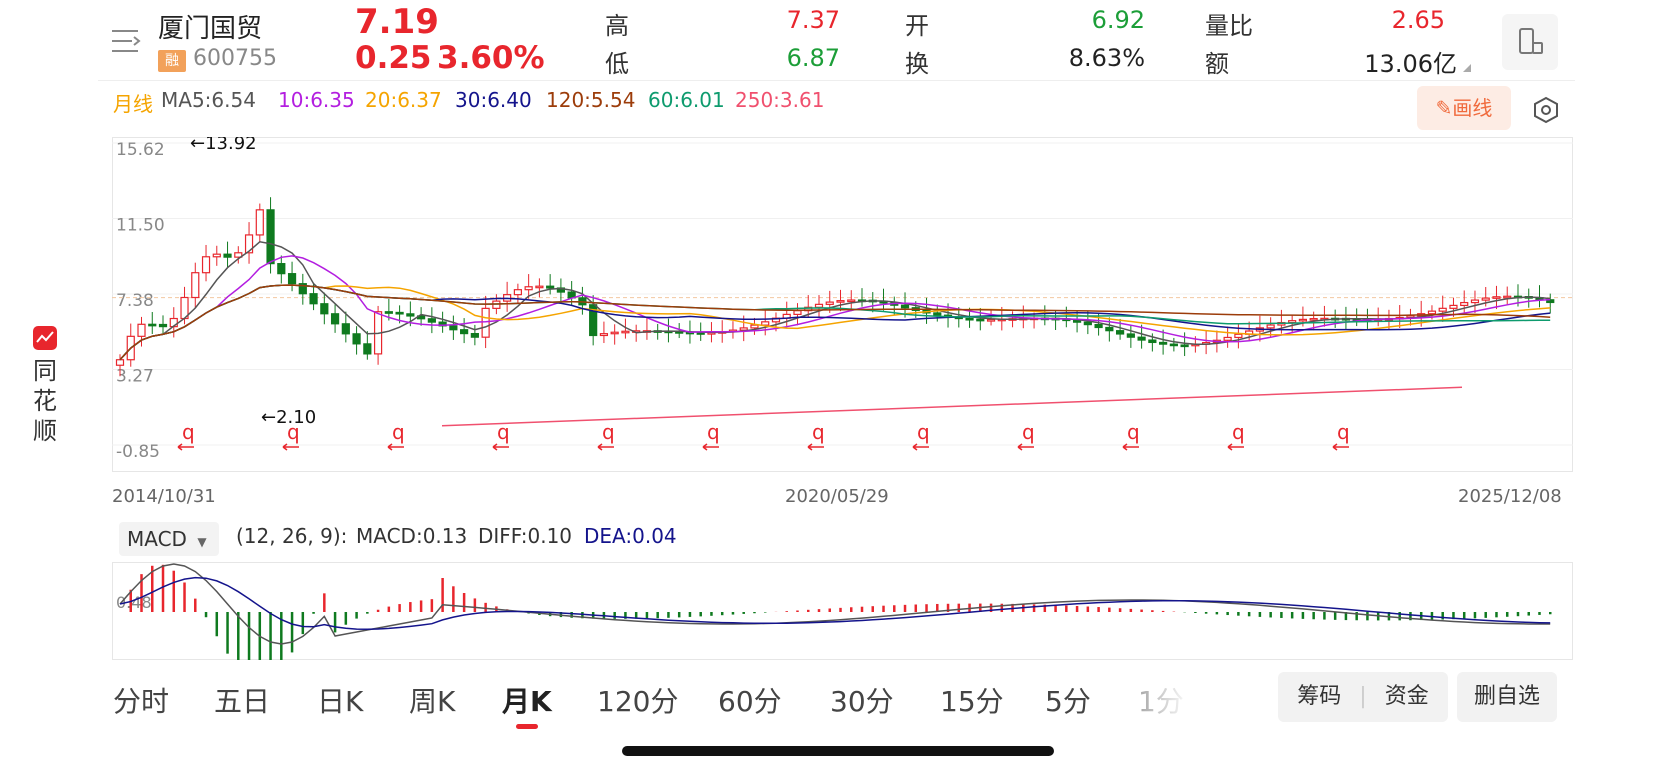  What do you see at coordinates (1467, 68) in the screenshot?
I see `expand-corner-icon` at bounding box center [1467, 68].